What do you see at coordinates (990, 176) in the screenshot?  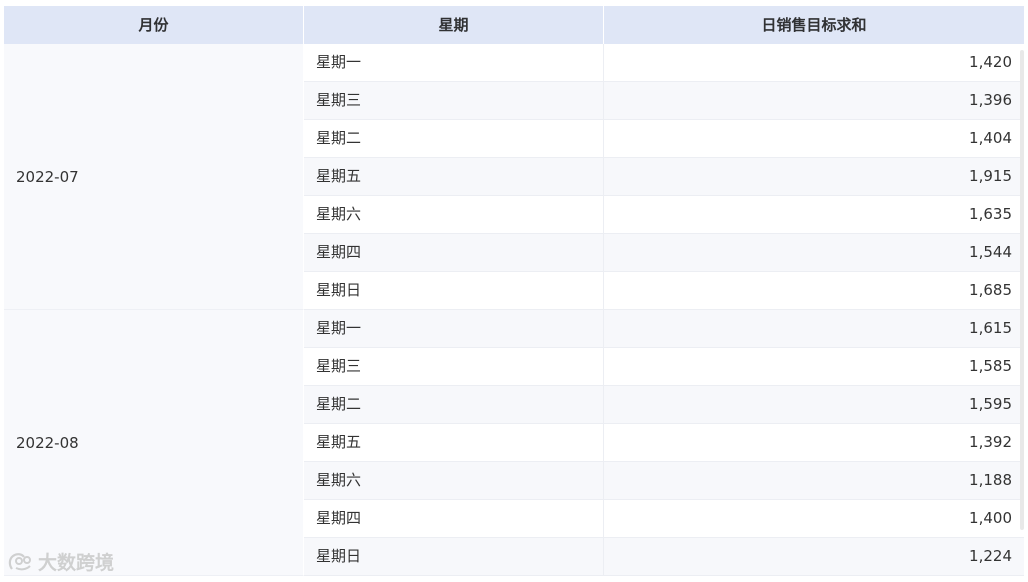 I see `value-cell: 1,915` at bounding box center [990, 176].